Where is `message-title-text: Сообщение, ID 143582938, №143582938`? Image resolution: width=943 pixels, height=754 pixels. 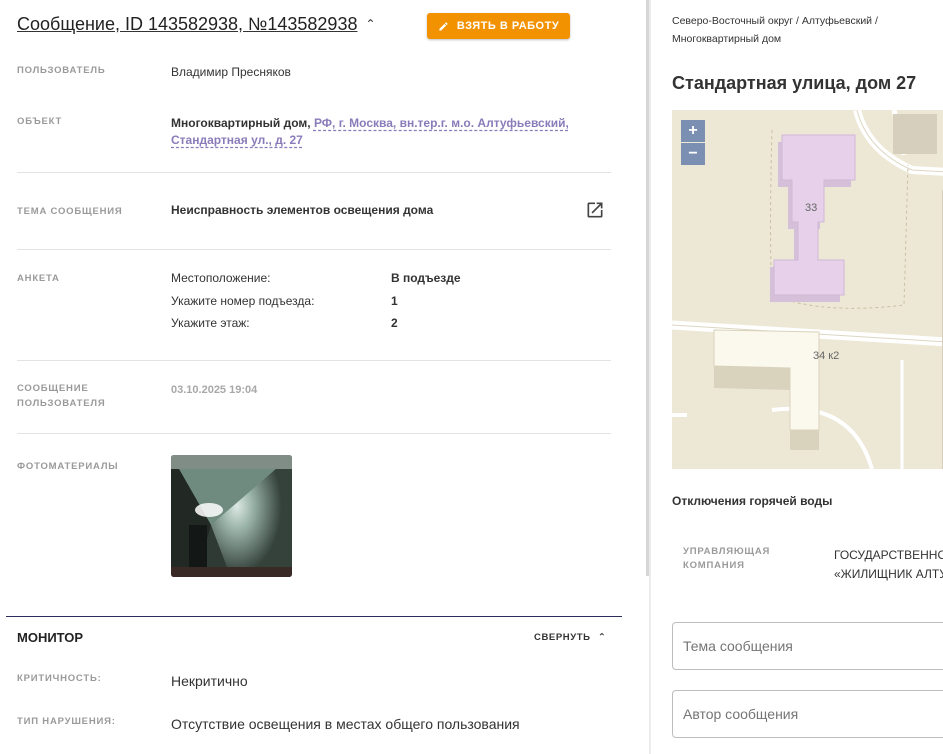
message-title-text: Сообщение, ID 143582938, №143582938 is located at coordinates (187, 24).